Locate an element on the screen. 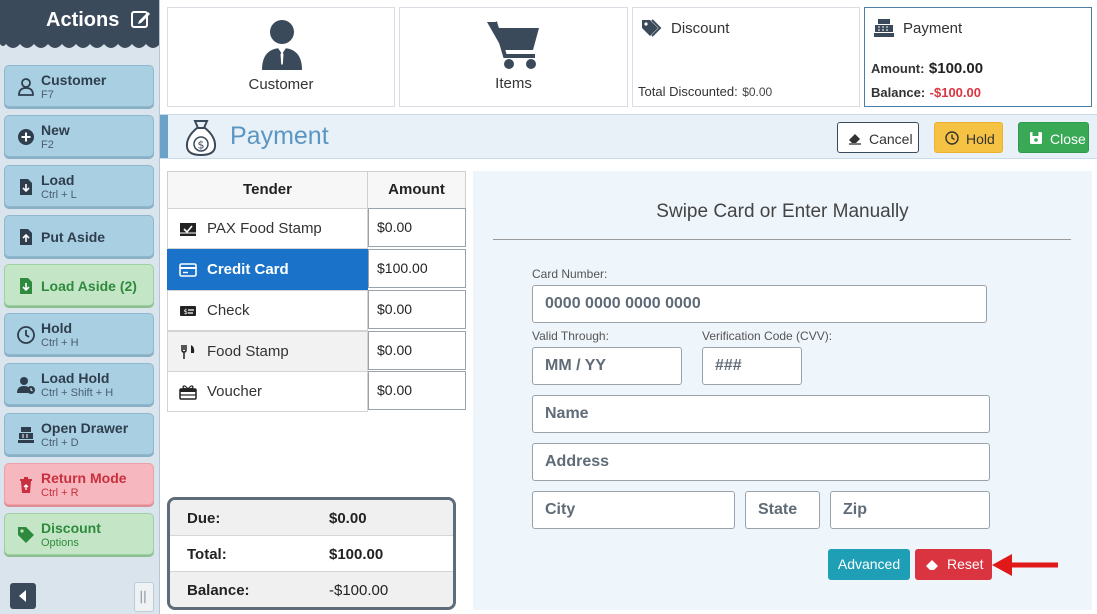 This screenshot has width=1097, height=614. hold-button: Hold is located at coordinates (968, 137).